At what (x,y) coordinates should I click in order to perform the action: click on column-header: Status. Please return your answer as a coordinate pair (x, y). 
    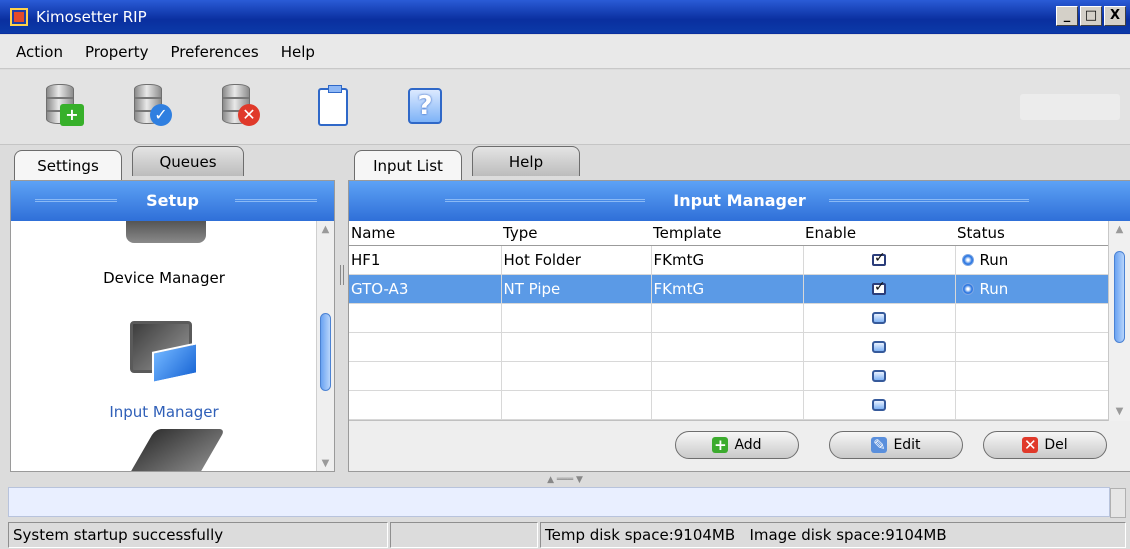
    Looking at the image, I should click on (1032, 233).